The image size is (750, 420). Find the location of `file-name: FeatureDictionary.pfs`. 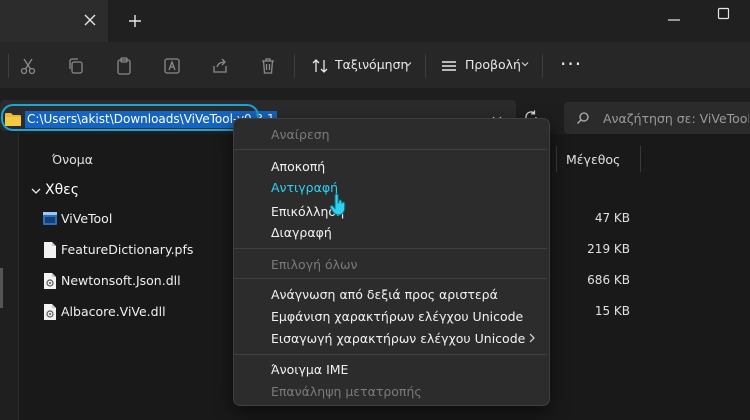

file-name: FeatureDictionary.pfs is located at coordinates (127, 249).